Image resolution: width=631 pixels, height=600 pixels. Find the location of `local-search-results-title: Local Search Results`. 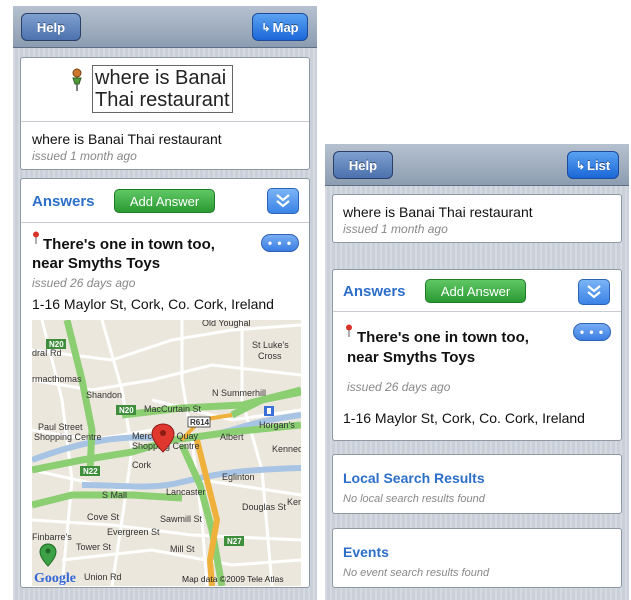

local-search-results-title: Local Search Results is located at coordinates (414, 478).